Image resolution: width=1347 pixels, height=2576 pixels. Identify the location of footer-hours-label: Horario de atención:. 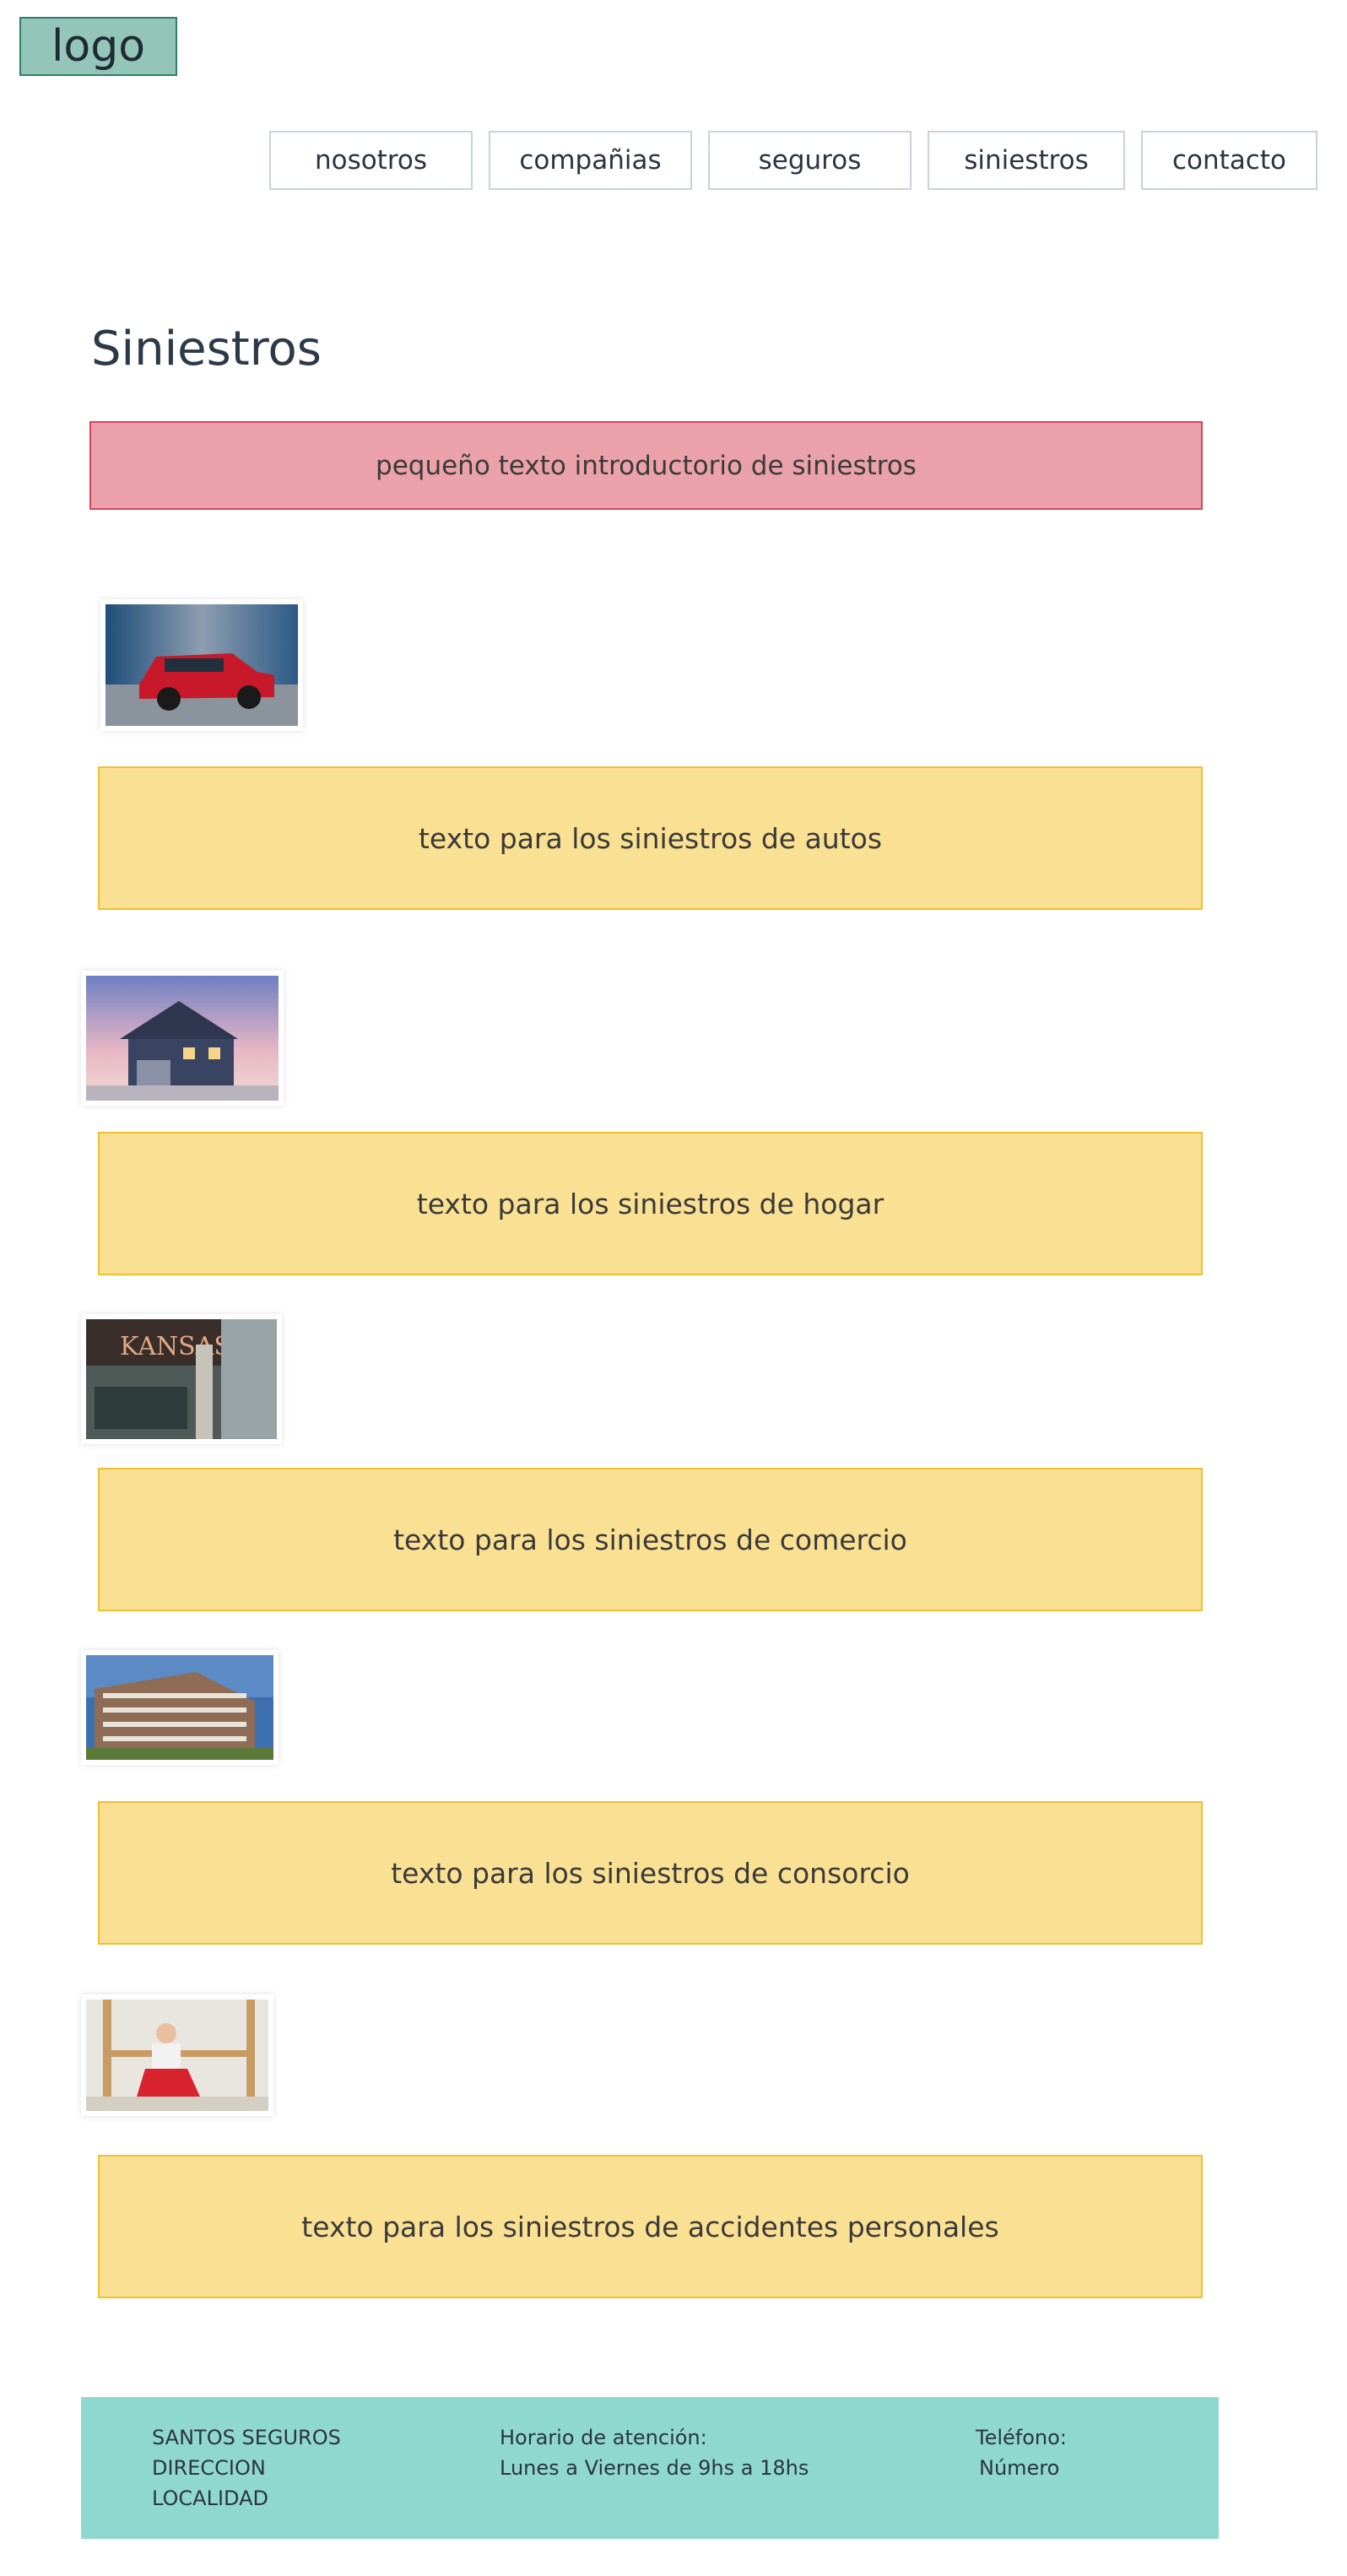
(603, 2437).